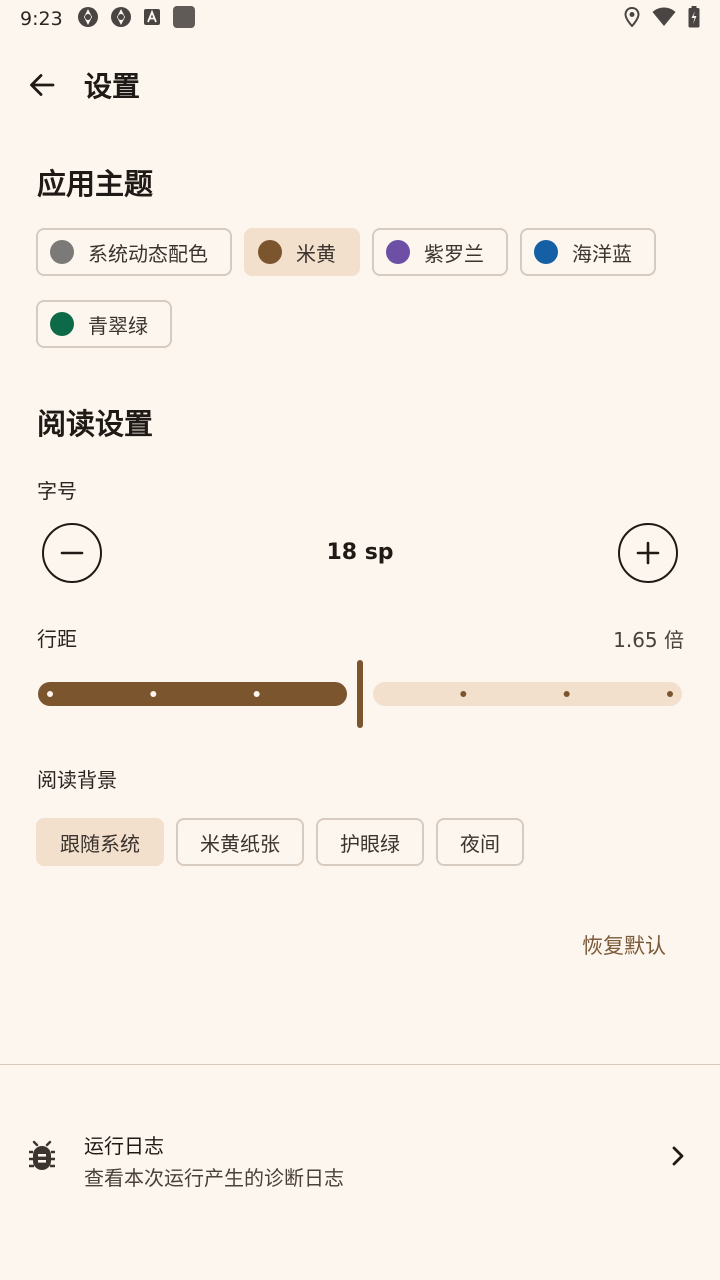  I want to click on theme-chip-dynamic: 系统动态配色, so click(134, 252).